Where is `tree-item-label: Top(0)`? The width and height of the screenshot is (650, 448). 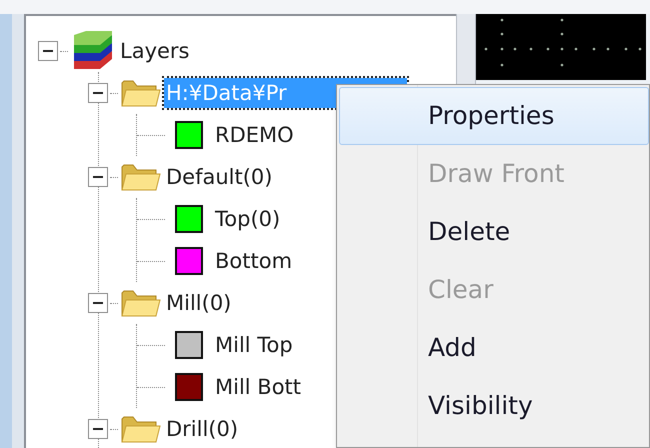
tree-item-label: Top(0) is located at coordinates (247, 219).